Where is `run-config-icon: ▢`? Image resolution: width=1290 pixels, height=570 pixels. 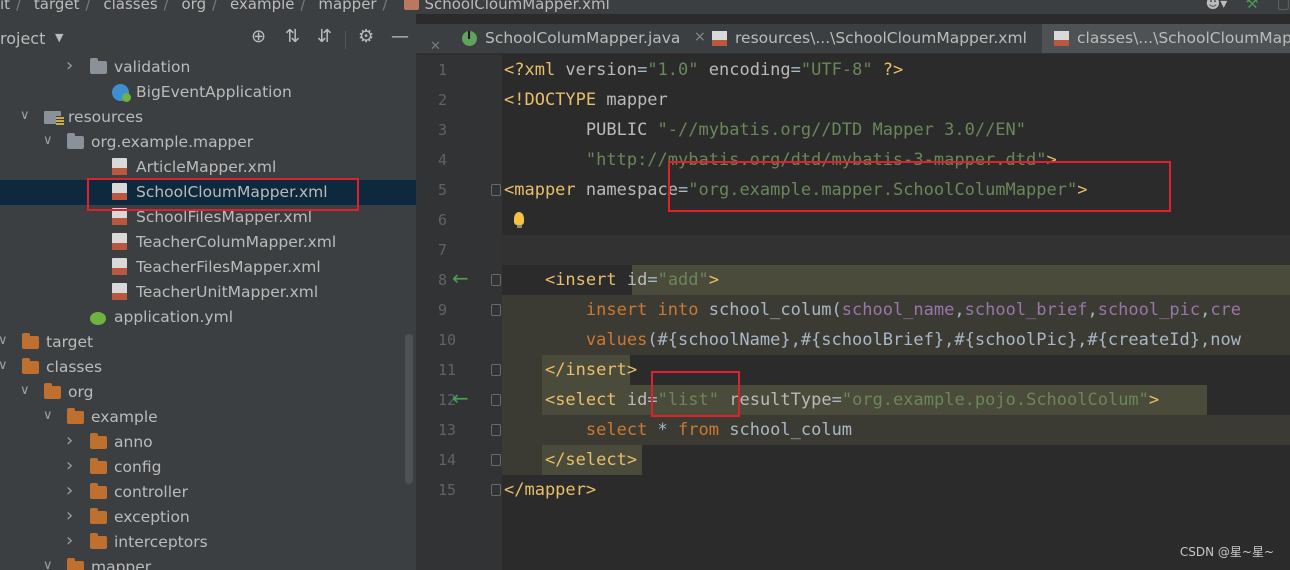
run-config-icon: ▢ is located at coordinates (1283, 6).